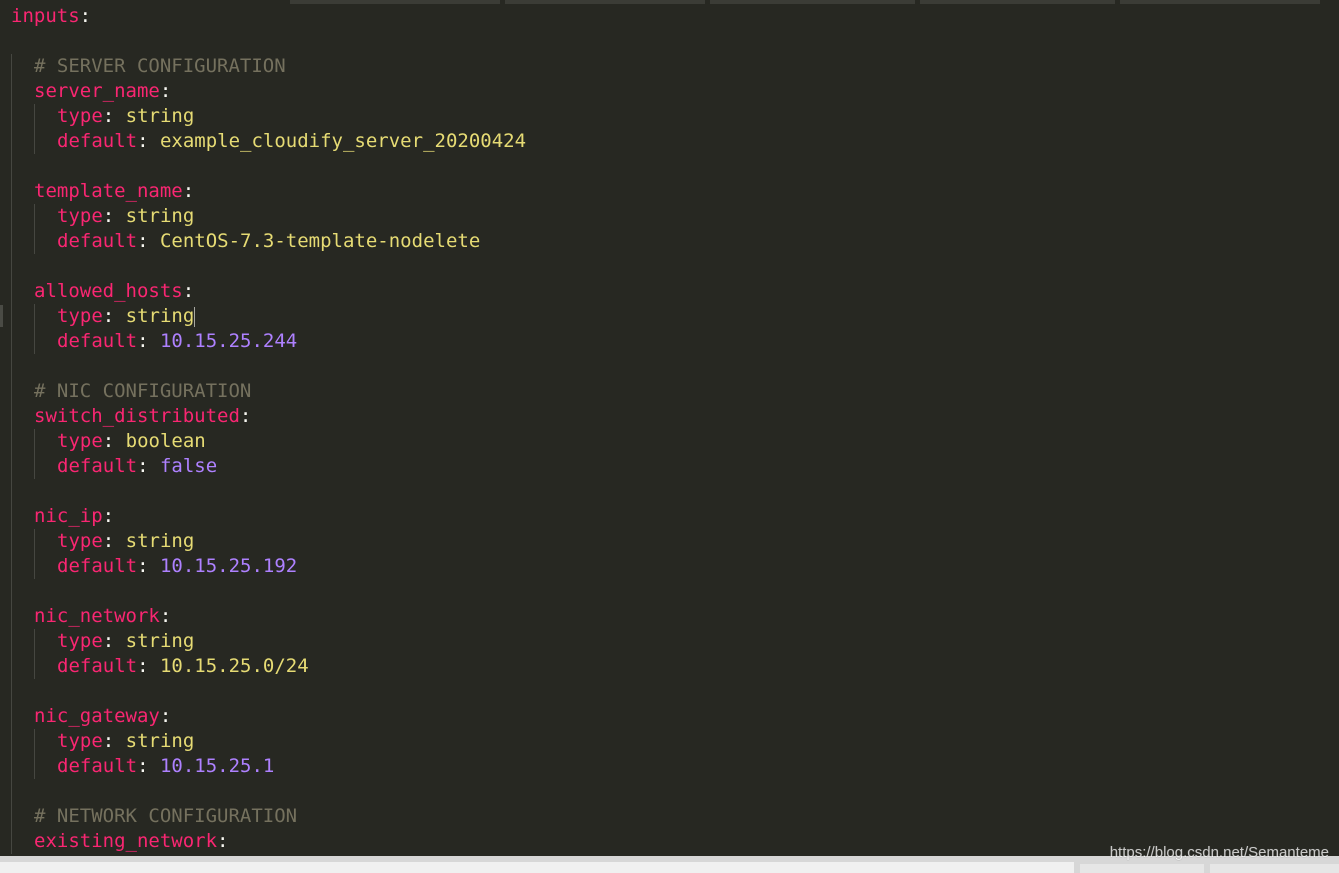  What do you see at coordinates (669, 441) in the screenshot?
I see `code-line: type: boolean` at bounding box center [669, 441].